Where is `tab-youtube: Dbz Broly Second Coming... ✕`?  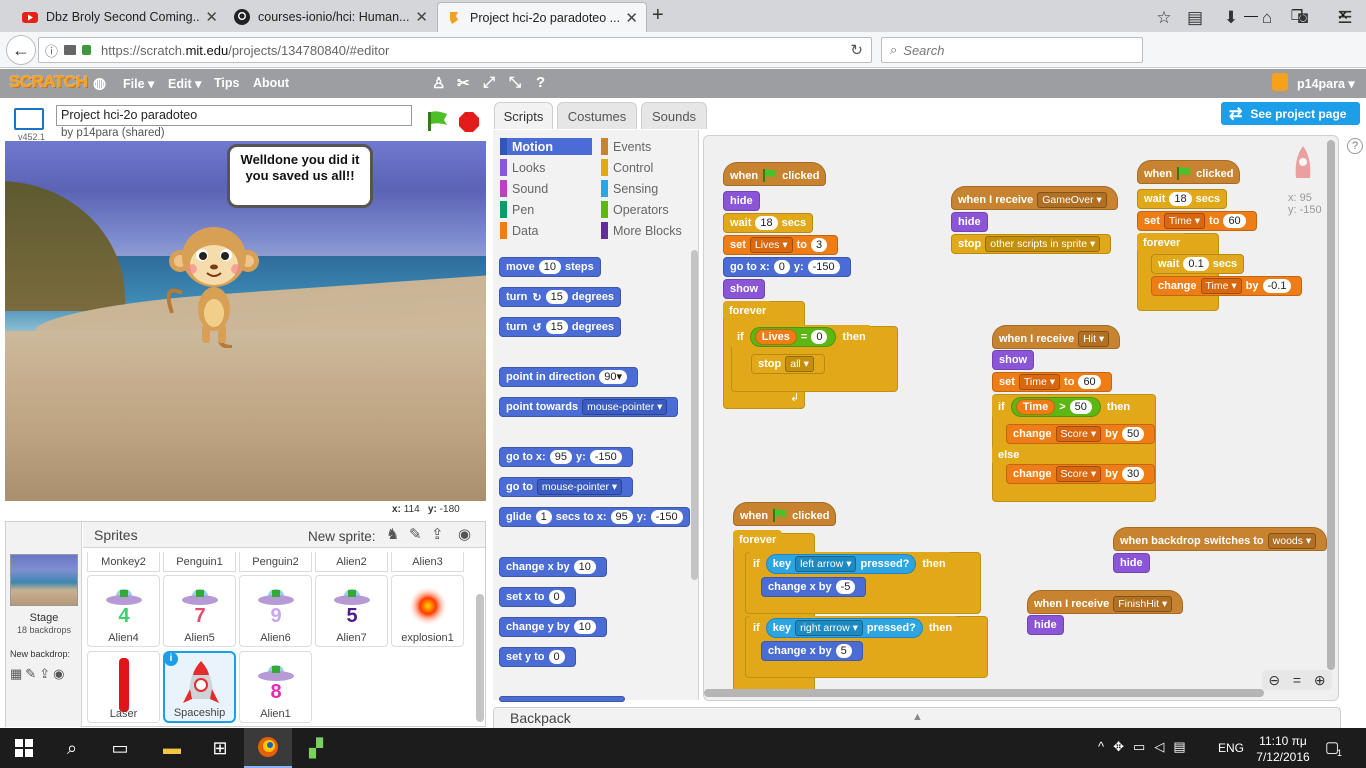
tab-youtube: Dbz Broly Second Coming... ✕ is located at coordinates (120, 17).